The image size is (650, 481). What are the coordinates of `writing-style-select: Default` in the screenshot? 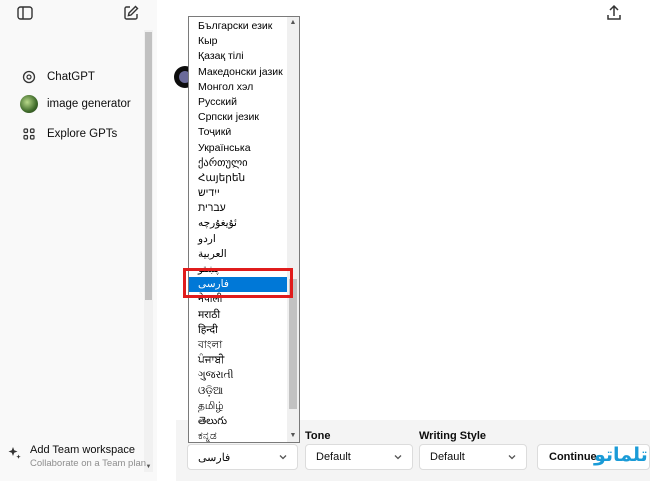 It's located at (473, 457).